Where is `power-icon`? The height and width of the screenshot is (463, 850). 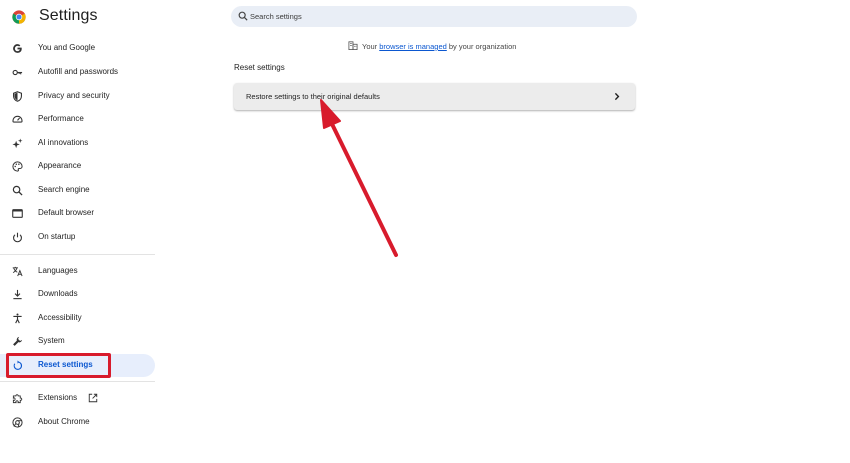 power-icon is located at coordinates (17, 237).